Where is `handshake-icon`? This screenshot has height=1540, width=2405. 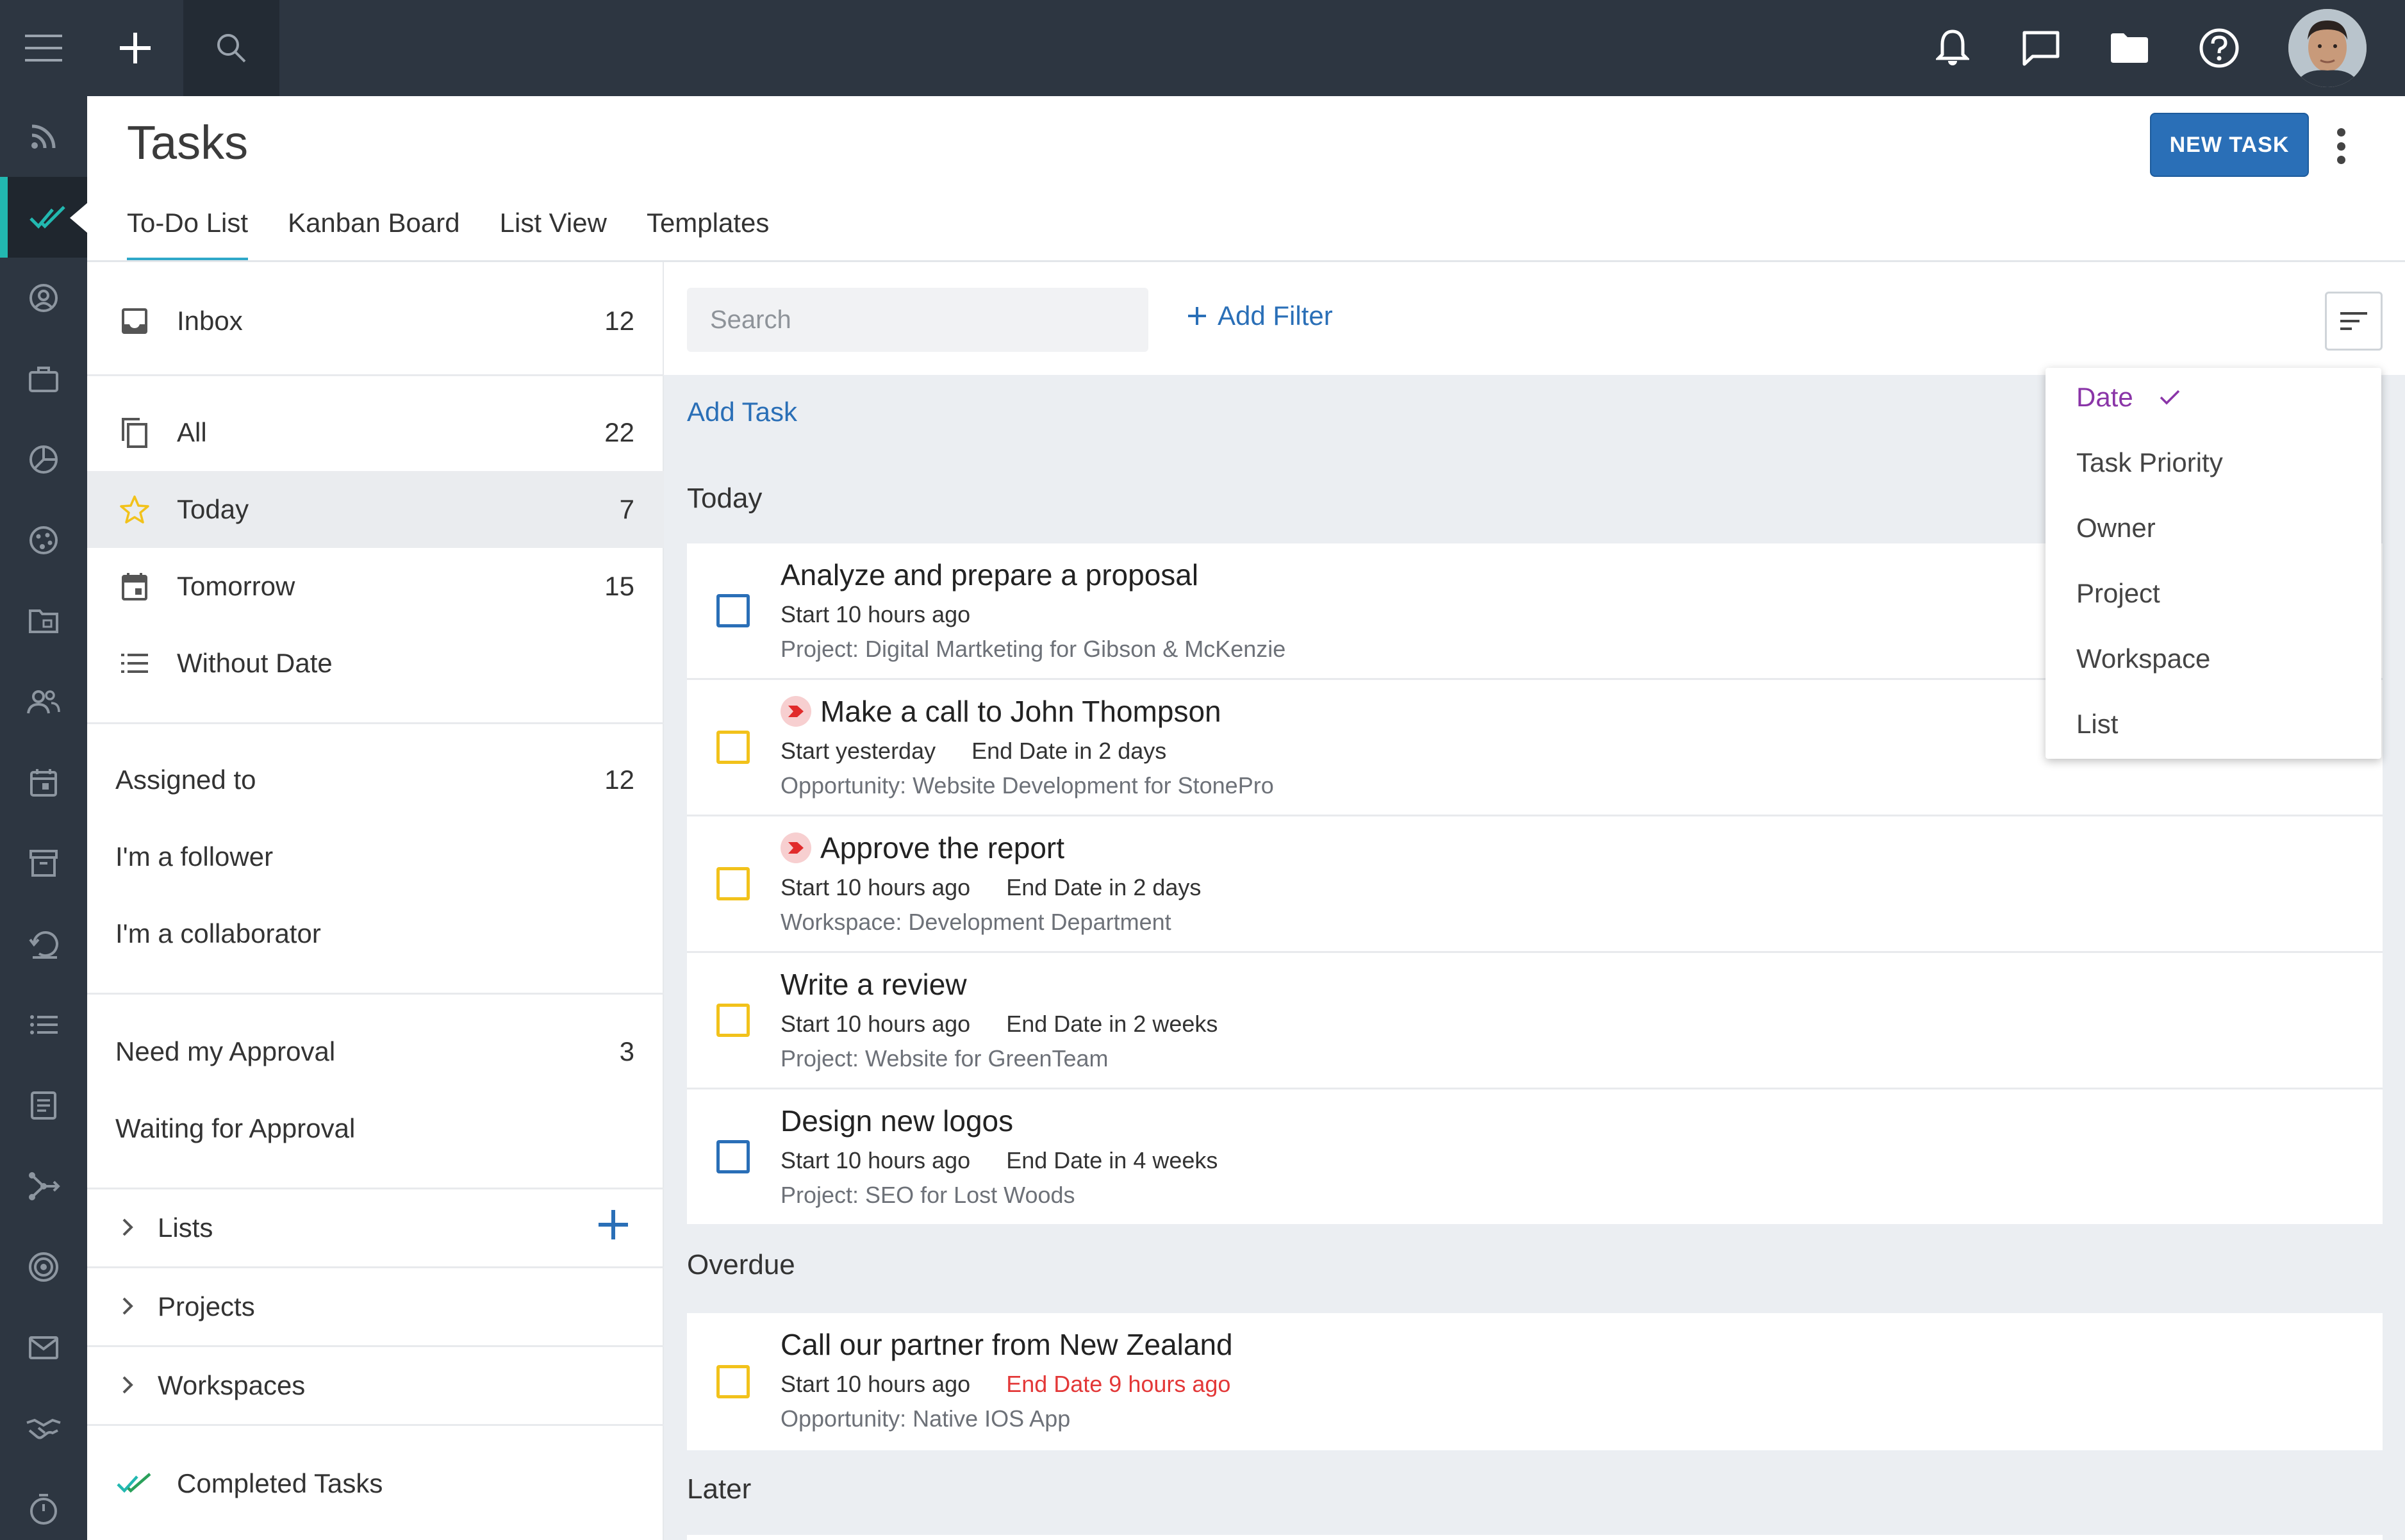
handshake-icon is located at coordinates (43, 1429).